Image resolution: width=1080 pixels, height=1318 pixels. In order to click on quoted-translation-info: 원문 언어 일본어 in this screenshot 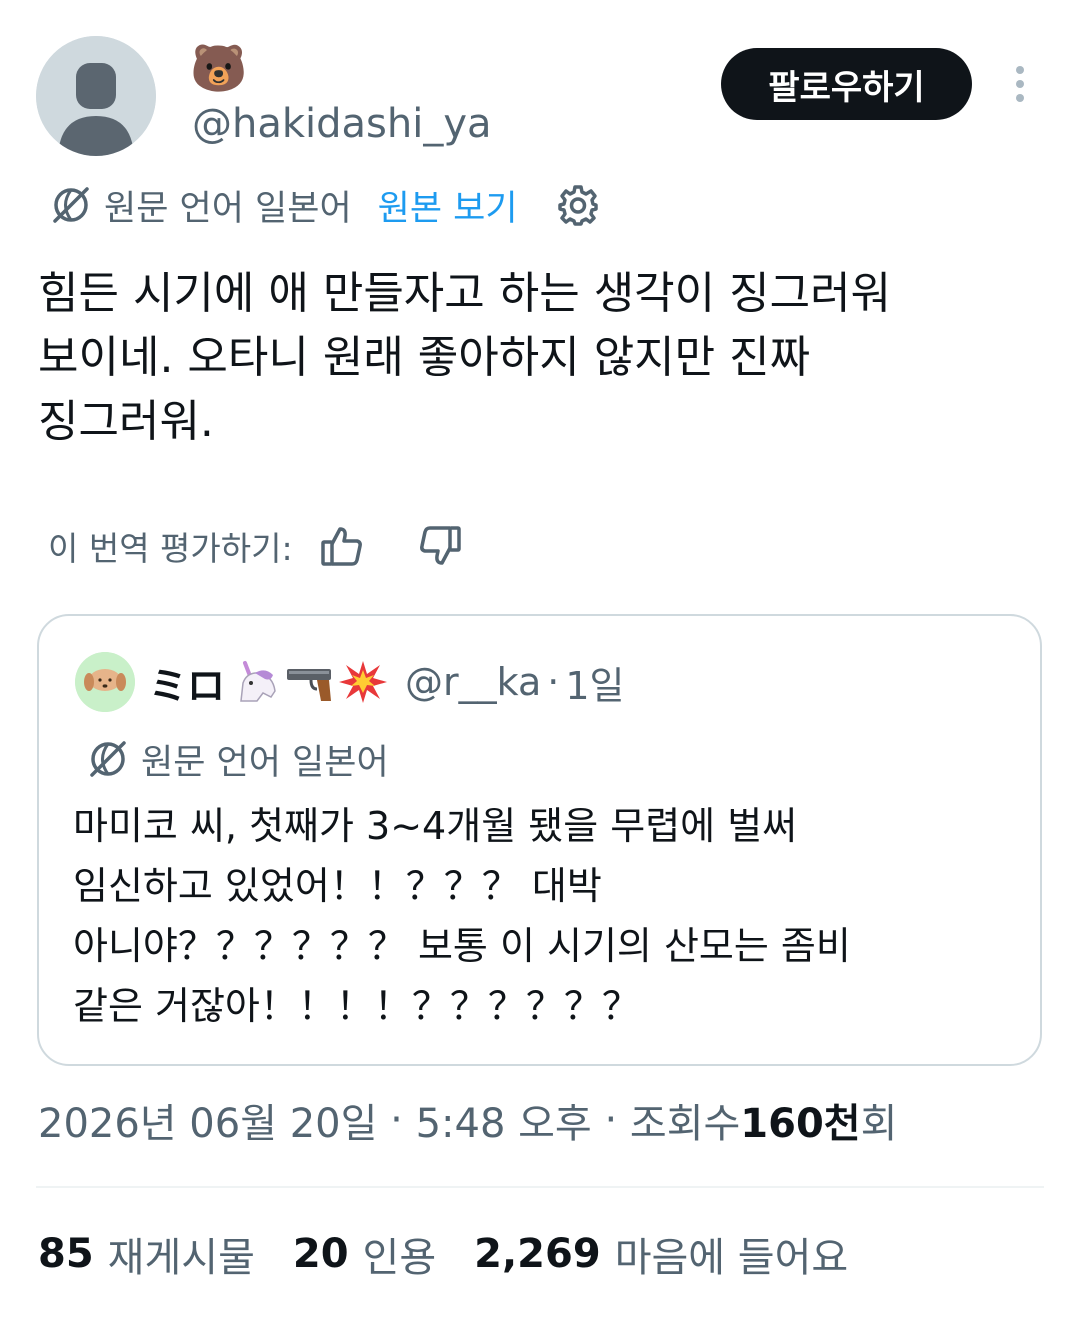, I will do `click(238, 759)`.